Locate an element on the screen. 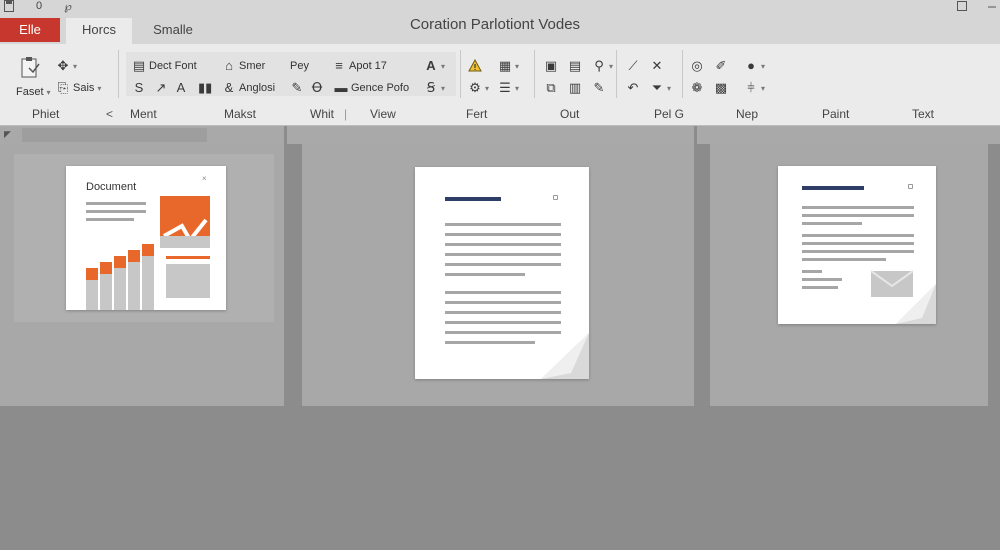 The width and height of the screenshot is (1000, 550). bold-button: ▮▮ is located at coordinates (205, 88).